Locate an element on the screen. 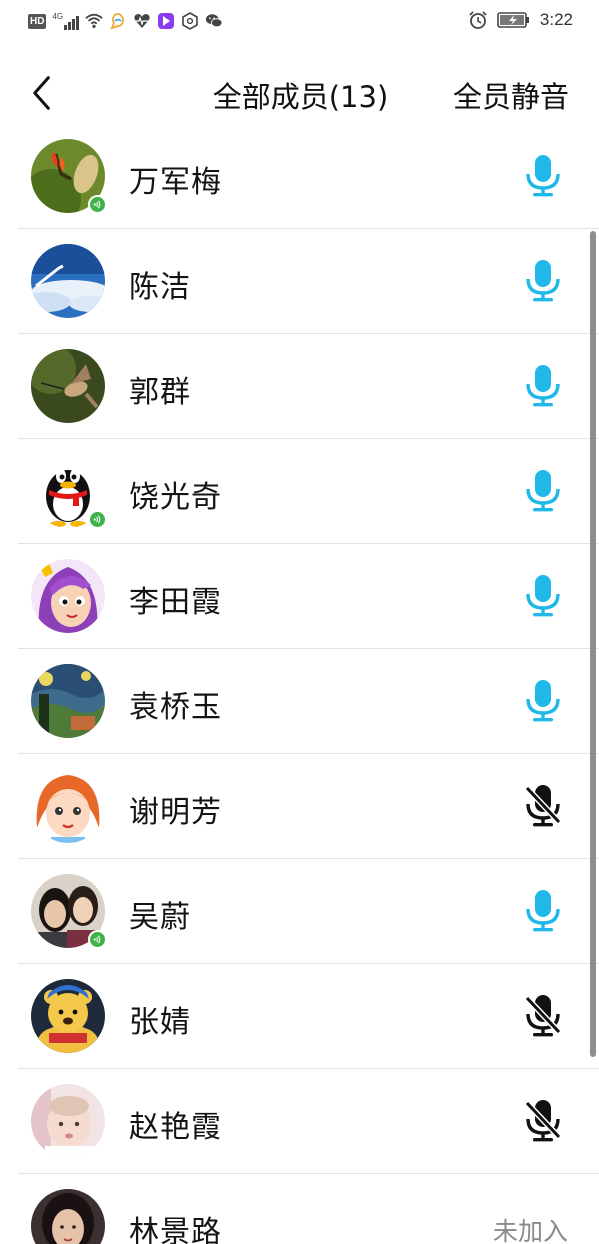  hummingbird-avatar is located at coordinates (68, 386).